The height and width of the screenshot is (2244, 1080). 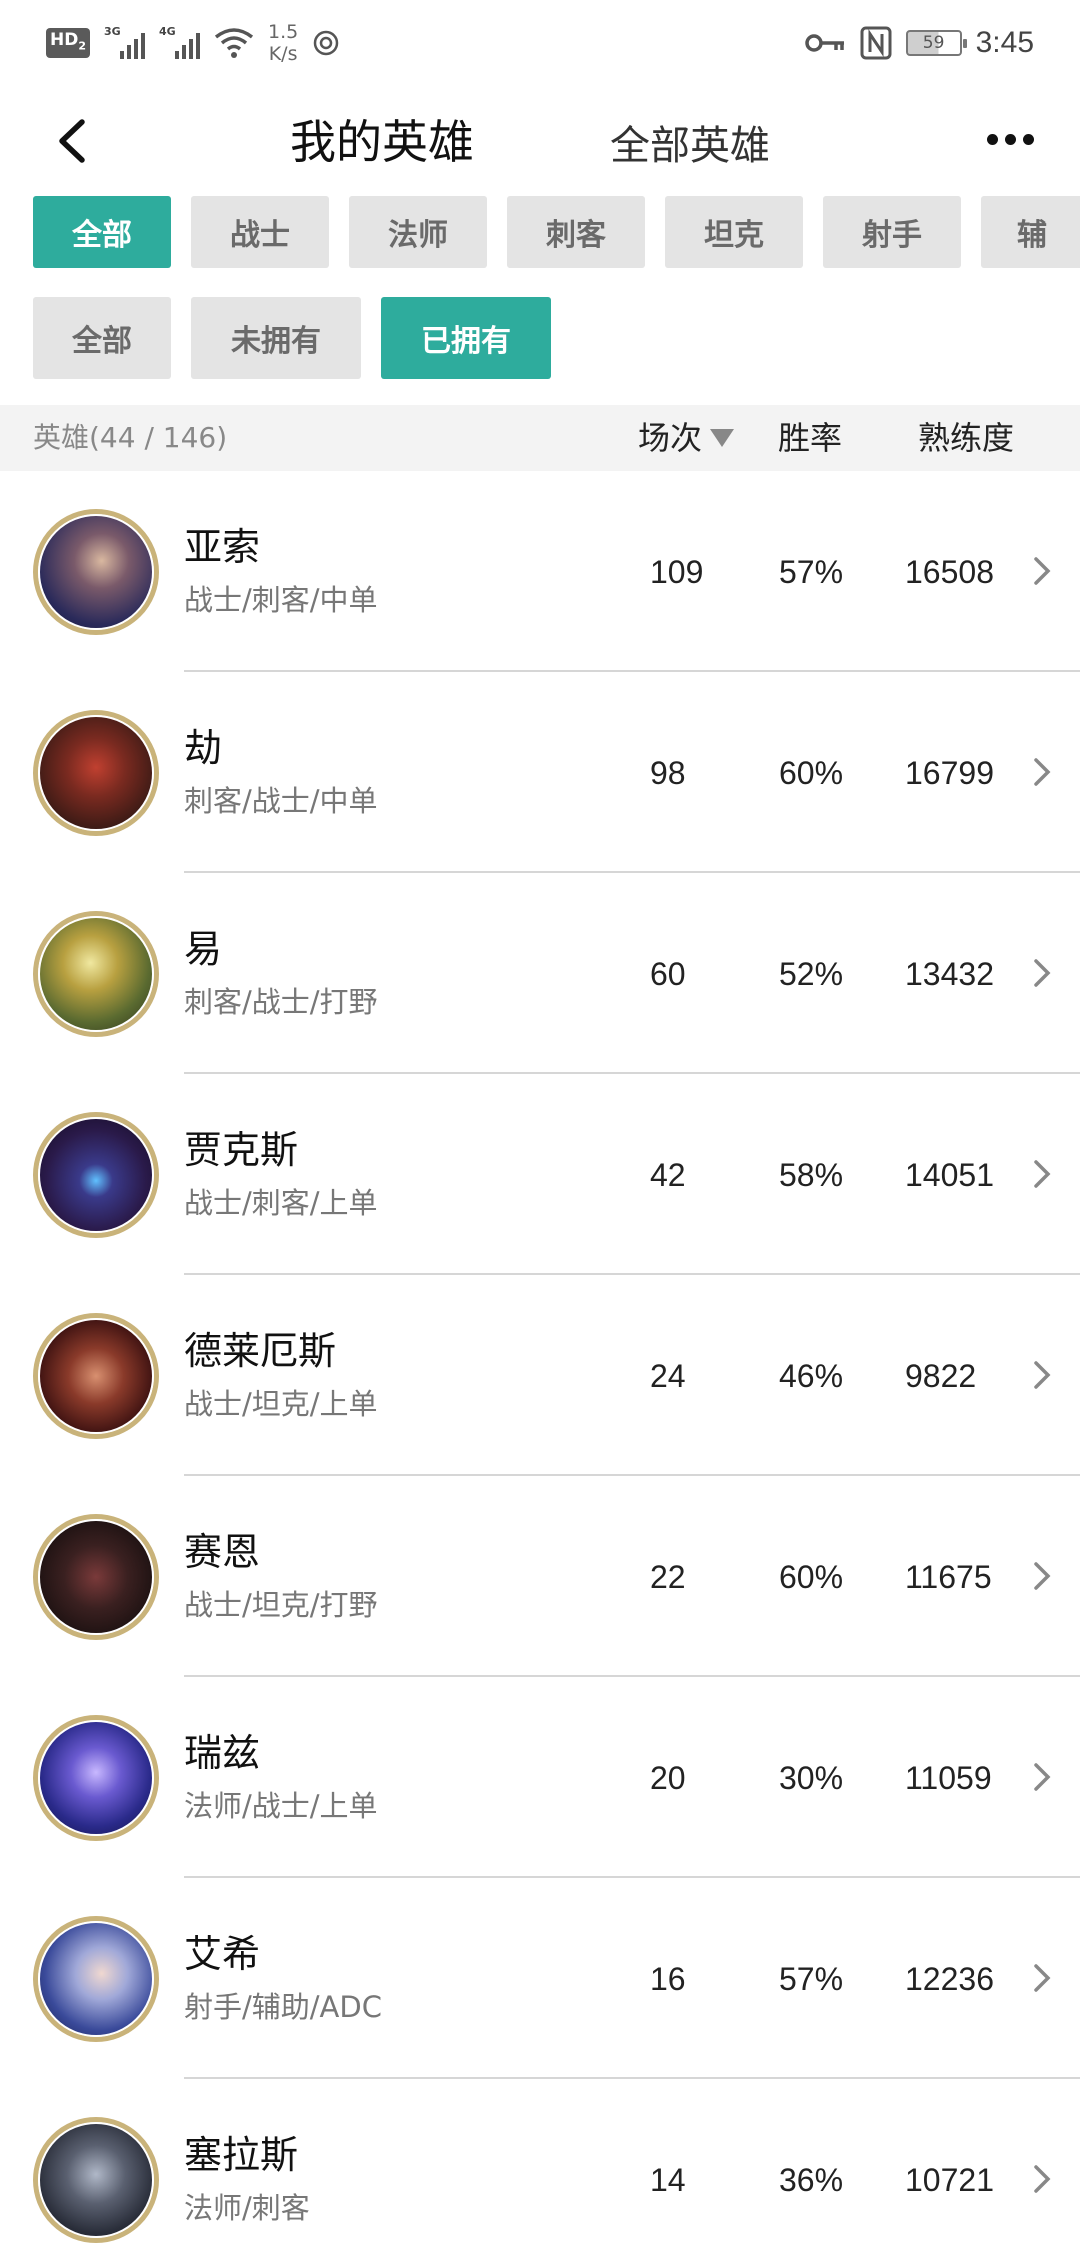 What do you see at coordinates (540, 571) in the screenshot?
I see `hero-row: 亚索 战士/刺客/中单 109 57% 16508` at bounding box center [540, 571].